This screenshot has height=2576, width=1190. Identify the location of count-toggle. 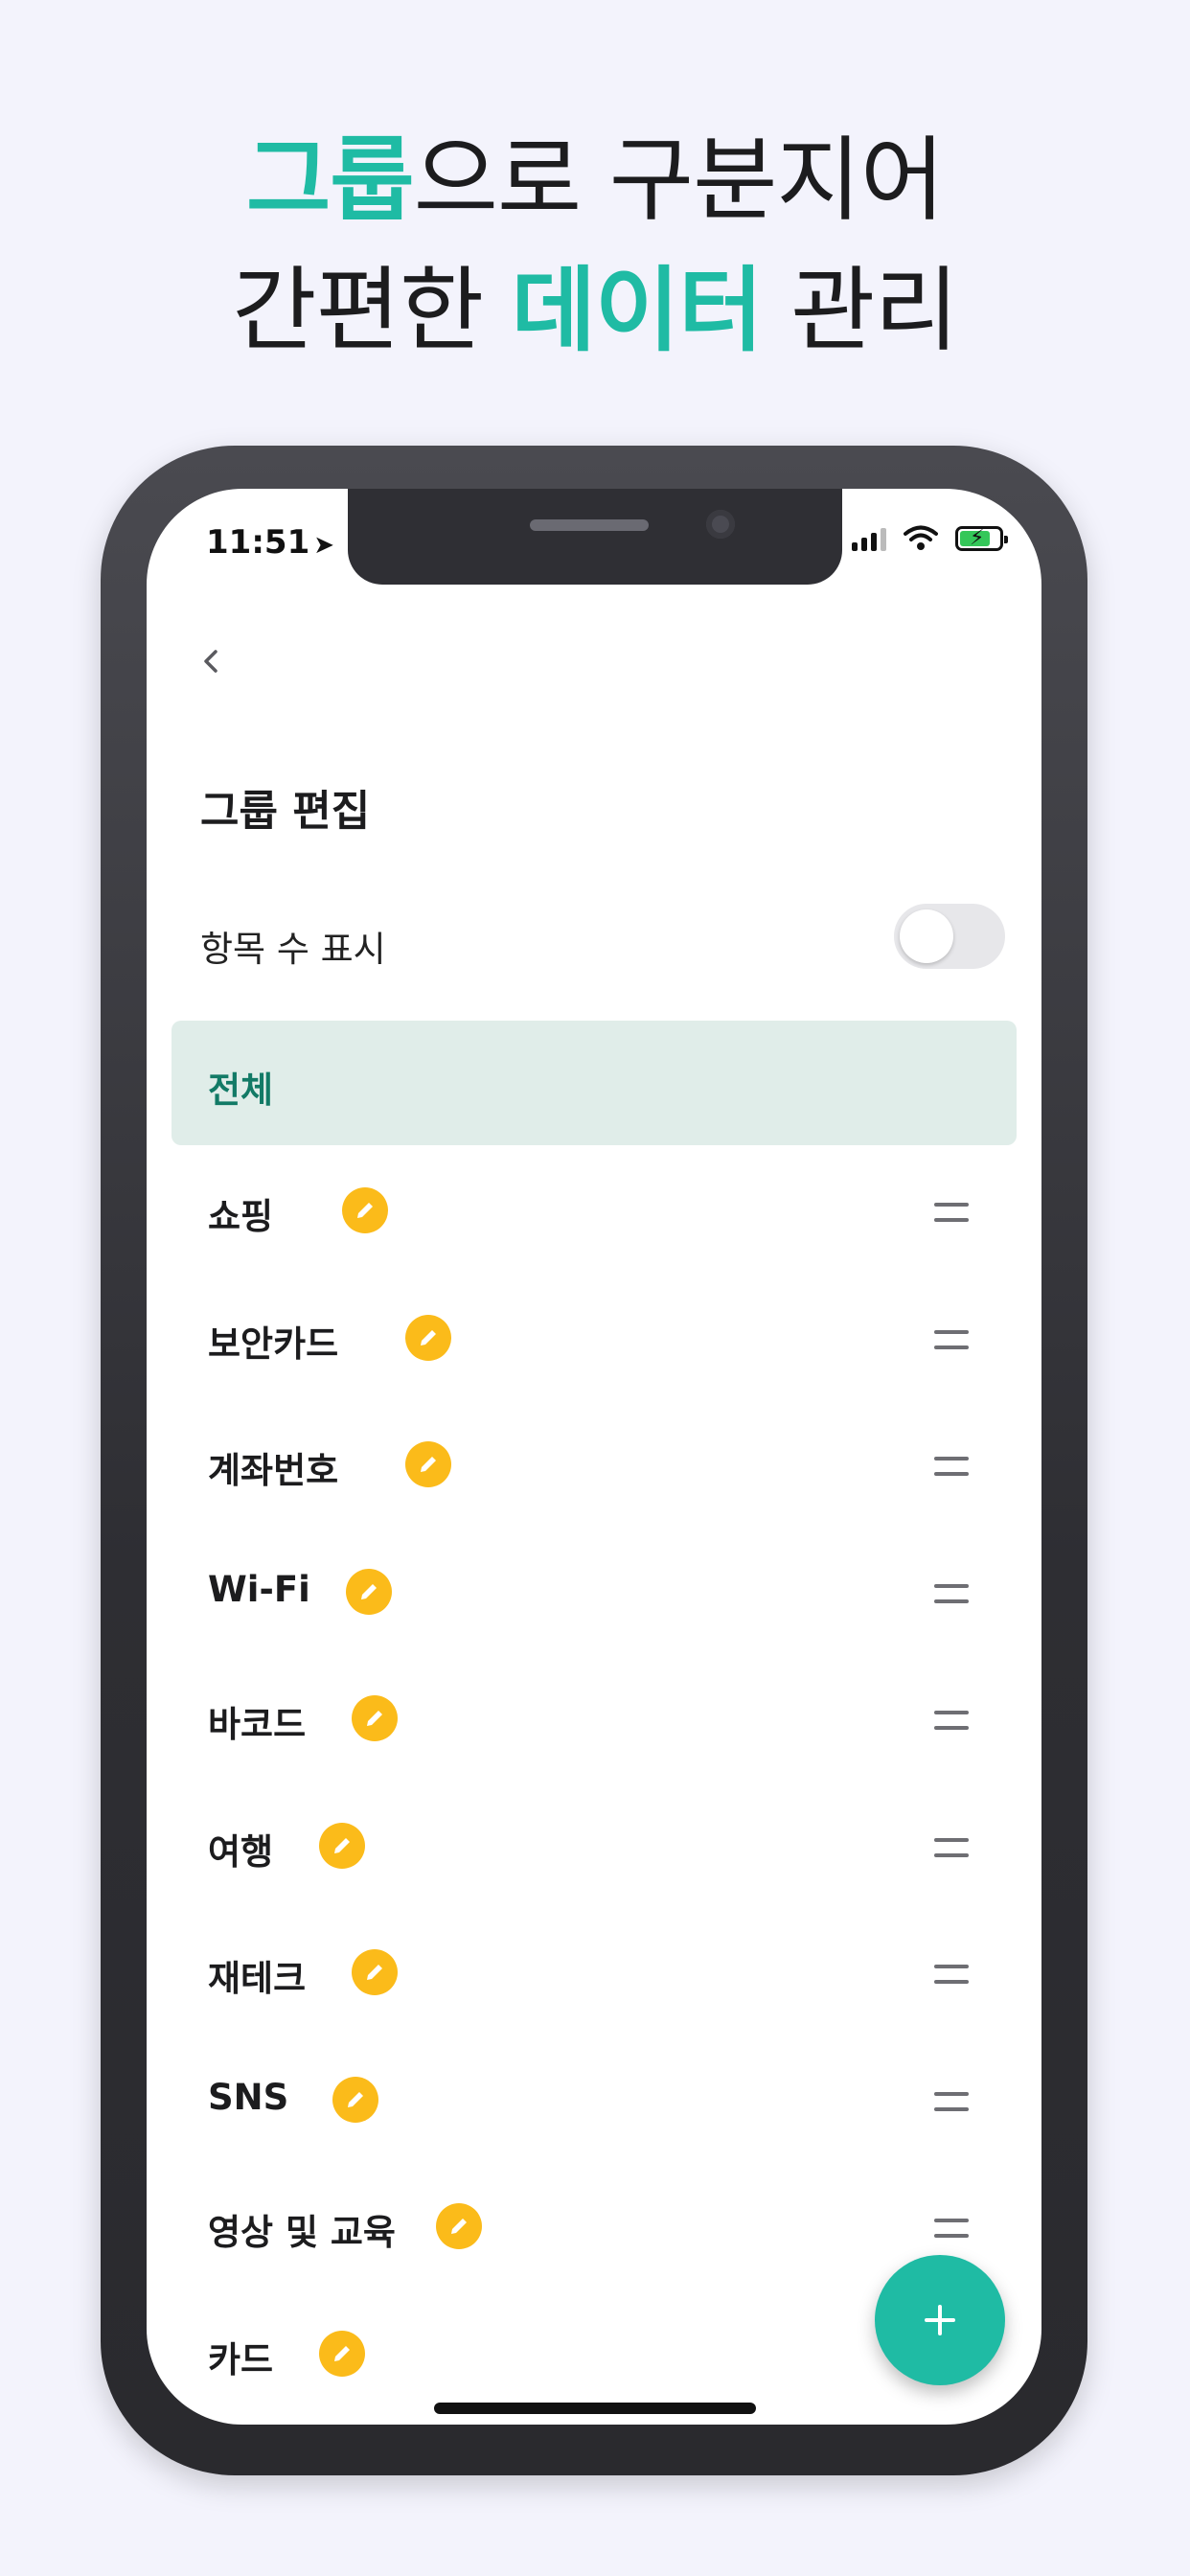
(950, 936).